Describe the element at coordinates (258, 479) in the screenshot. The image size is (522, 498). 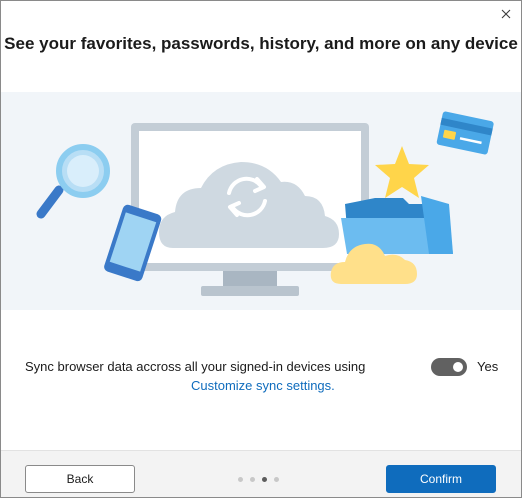
I see `pager-dots` at that location.